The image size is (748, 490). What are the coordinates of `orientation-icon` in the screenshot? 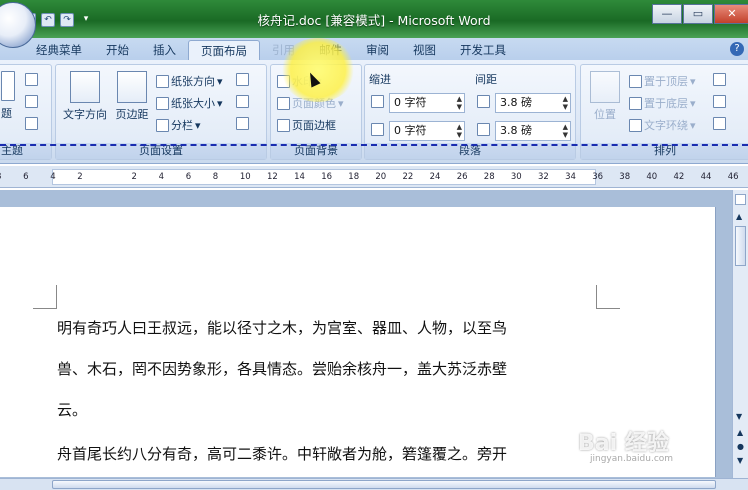 It's located at (162, 81).